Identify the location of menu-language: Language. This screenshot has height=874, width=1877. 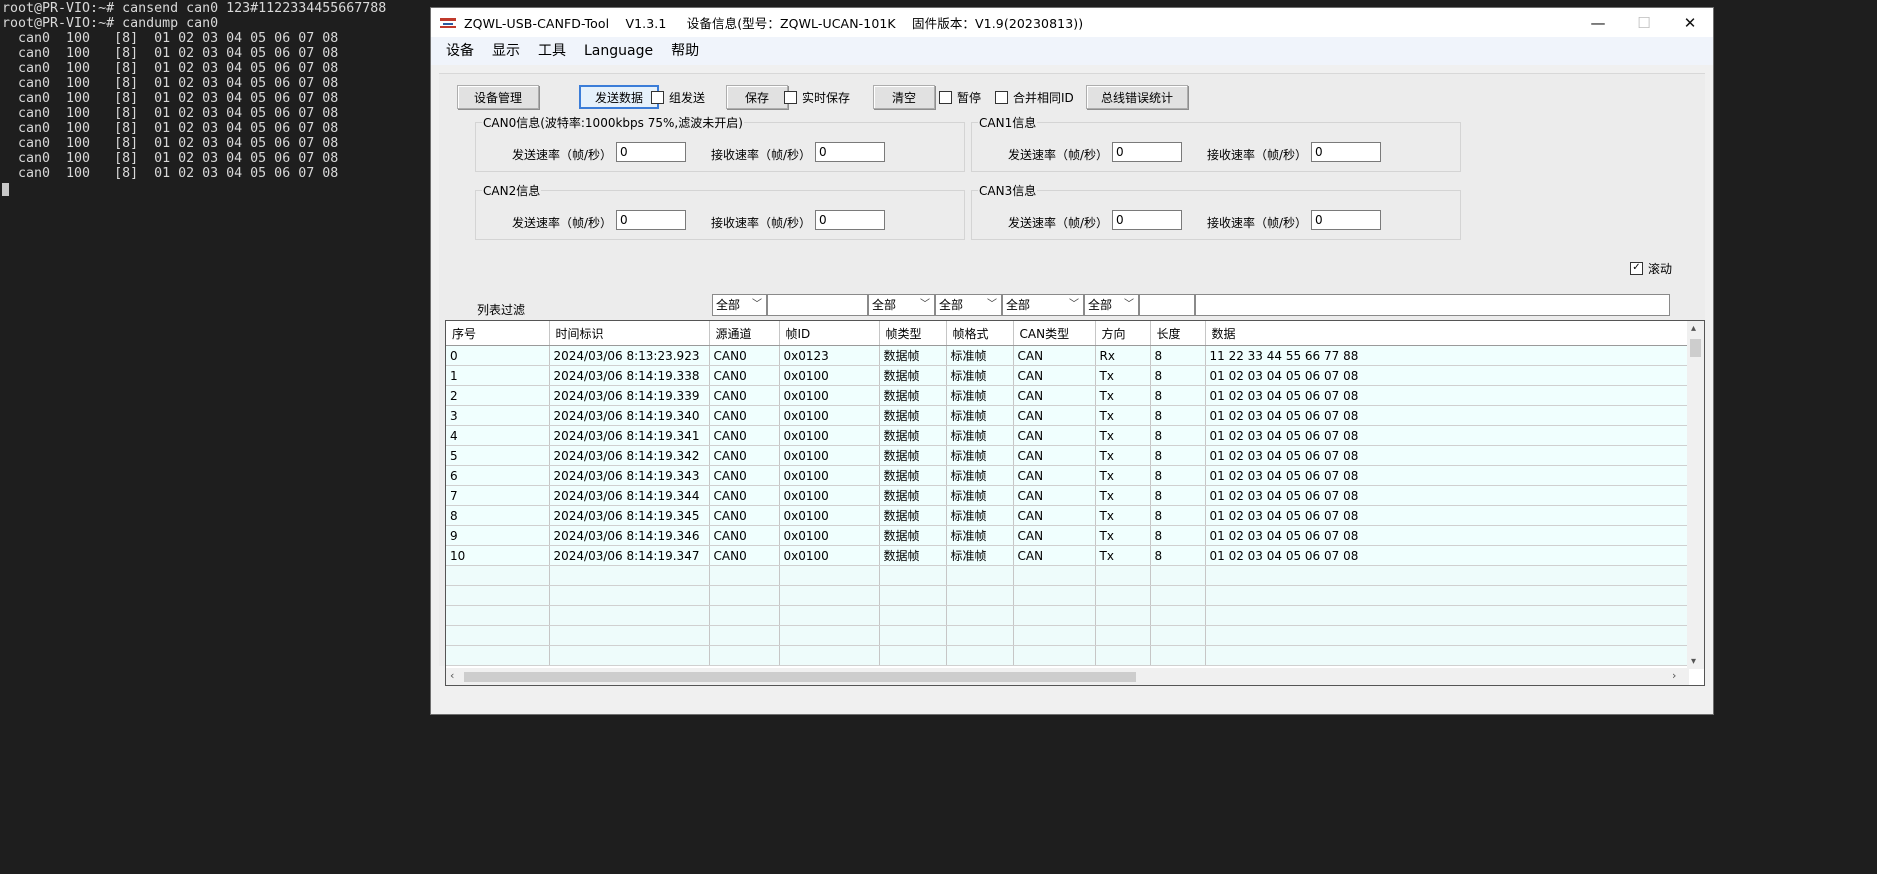
(618, 51).